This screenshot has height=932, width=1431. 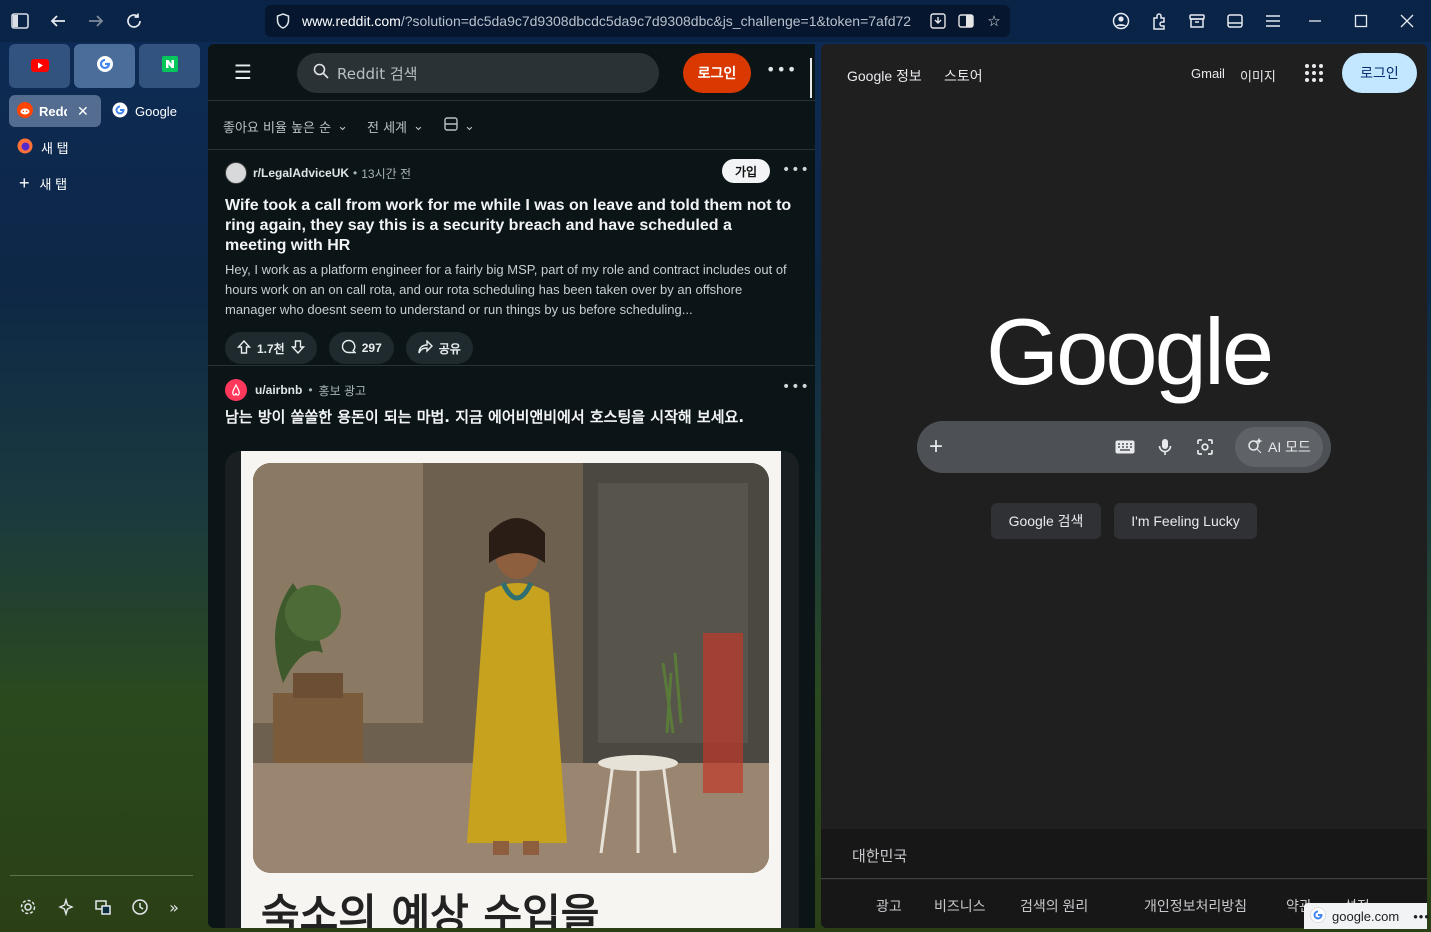 I want to click on close-tab-icon: ✕, so click(x=83, y=111).